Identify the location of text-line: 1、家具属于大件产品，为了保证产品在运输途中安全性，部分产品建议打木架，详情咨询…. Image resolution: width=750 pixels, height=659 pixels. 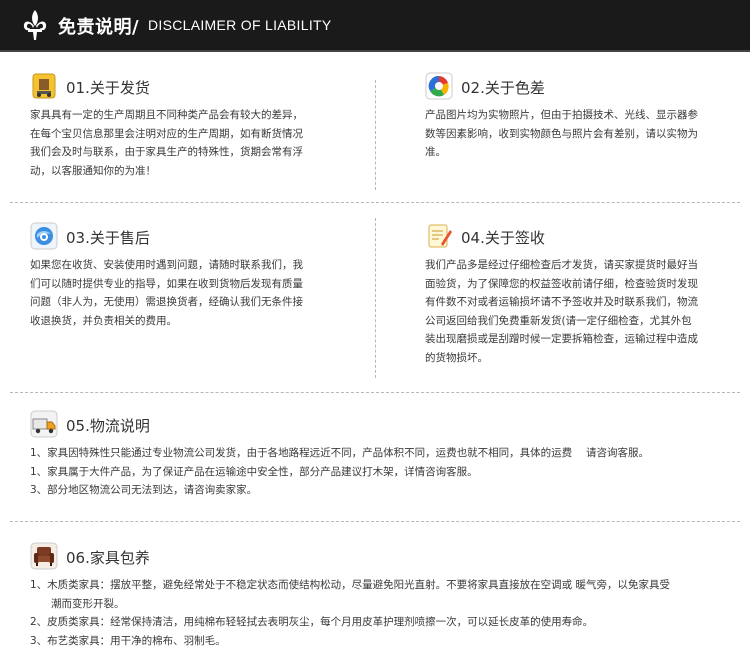
(254, 471).